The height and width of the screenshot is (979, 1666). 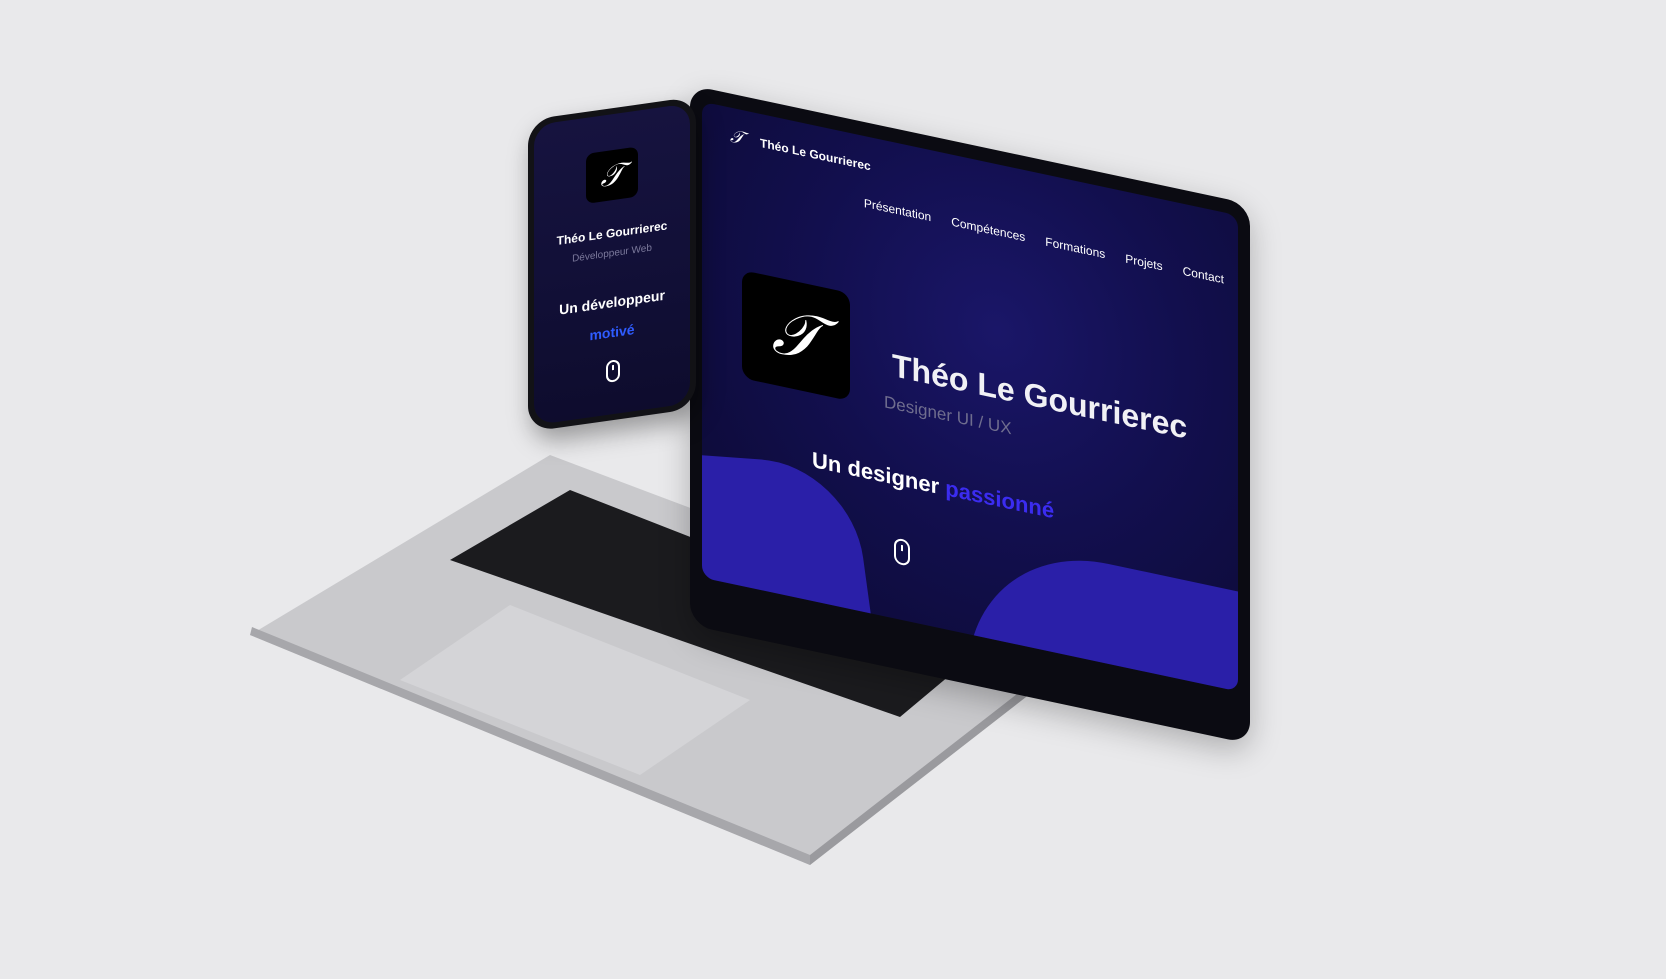 What do you see at coordinates (613, 371) in the screenshot?
I see `phone-scroll-mouse-icon` at bounding box center [613, 371].